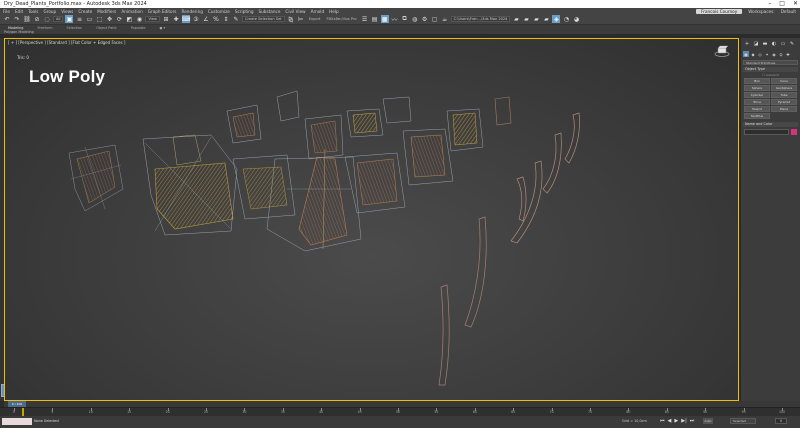 This screenshot has height=428, width=800. Describe the element at coordinates (58, 19) in the screenshot. I see `selection-filter-dropdown: All` at that location.